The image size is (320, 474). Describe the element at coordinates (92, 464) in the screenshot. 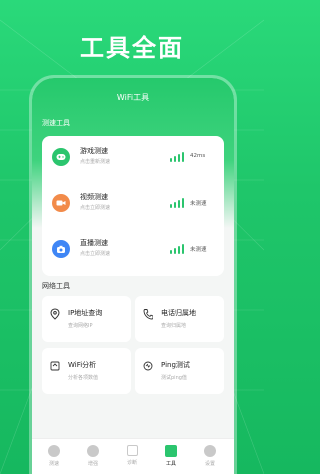

I see `tab-label: 增强` at that location.